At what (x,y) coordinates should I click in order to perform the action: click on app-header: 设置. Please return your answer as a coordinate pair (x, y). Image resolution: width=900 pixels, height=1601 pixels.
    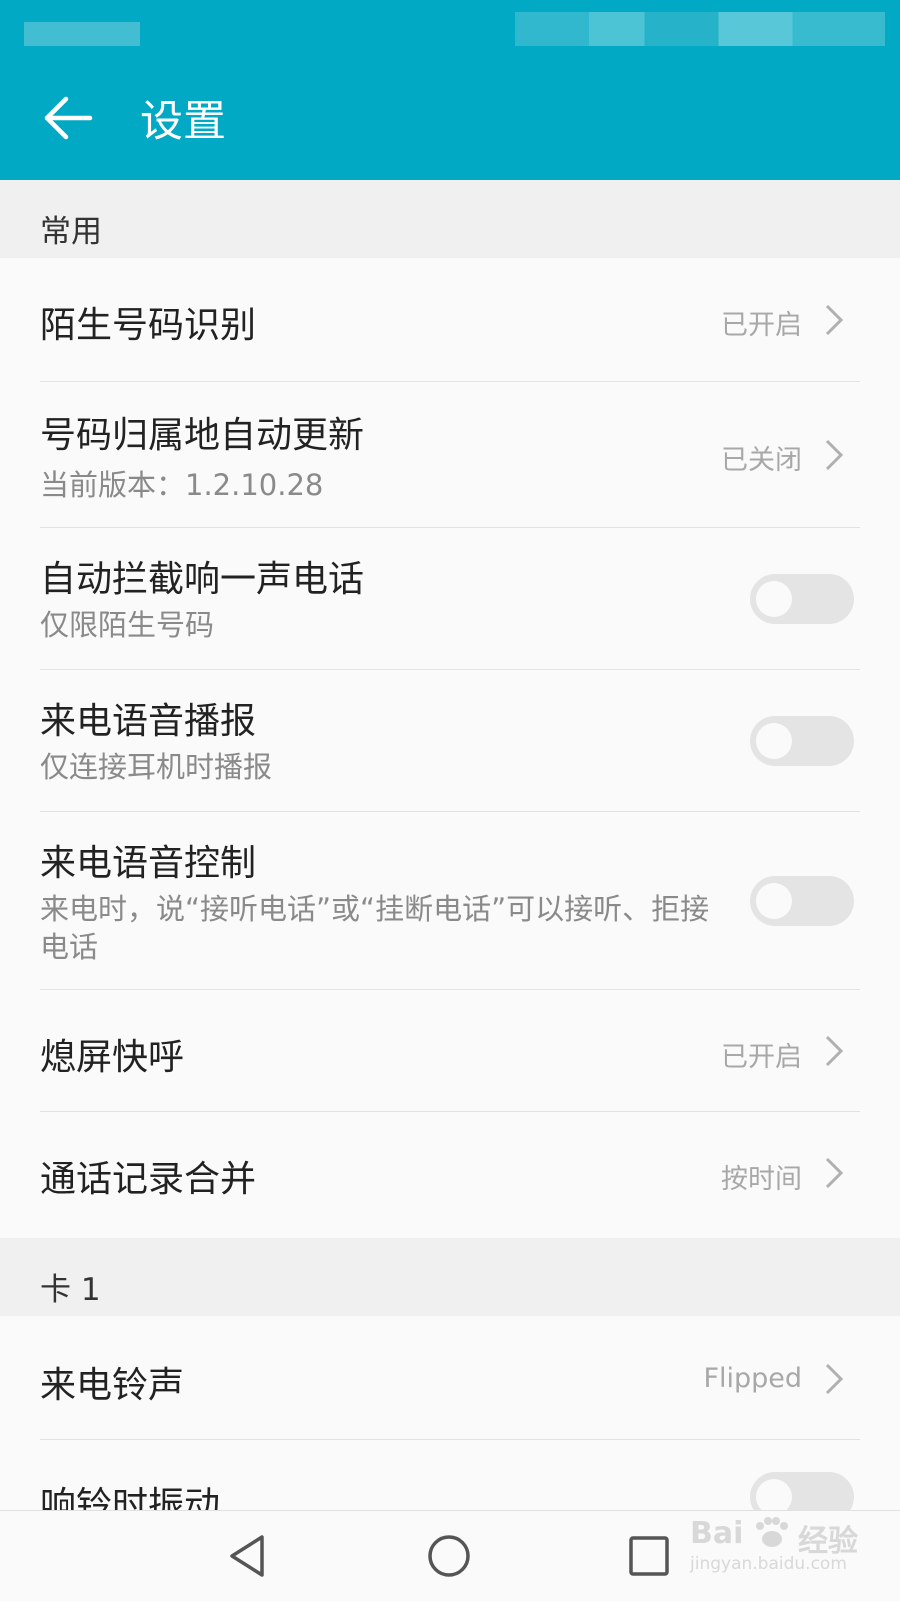
    Looking at the image, I should click on (450, 90).